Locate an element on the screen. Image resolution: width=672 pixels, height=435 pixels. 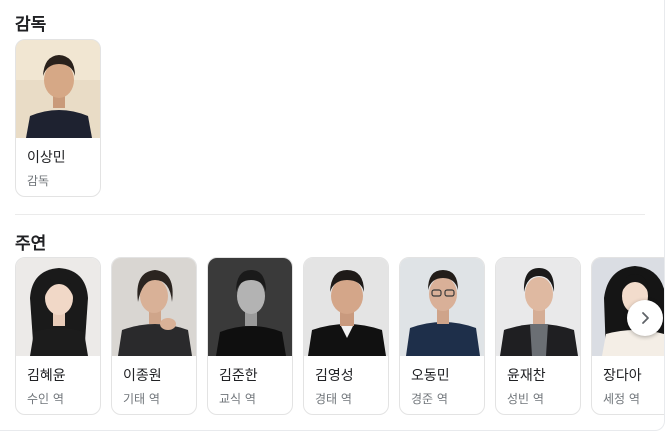
cast-name: 김준한 is located at coordinates (238, 376).